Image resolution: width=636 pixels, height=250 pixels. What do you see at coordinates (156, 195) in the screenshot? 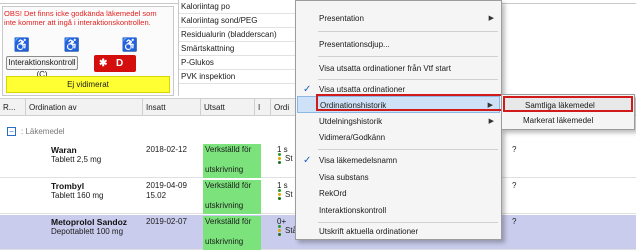
I see `insatt-time: 15.02` at bounding box center [156, 195].